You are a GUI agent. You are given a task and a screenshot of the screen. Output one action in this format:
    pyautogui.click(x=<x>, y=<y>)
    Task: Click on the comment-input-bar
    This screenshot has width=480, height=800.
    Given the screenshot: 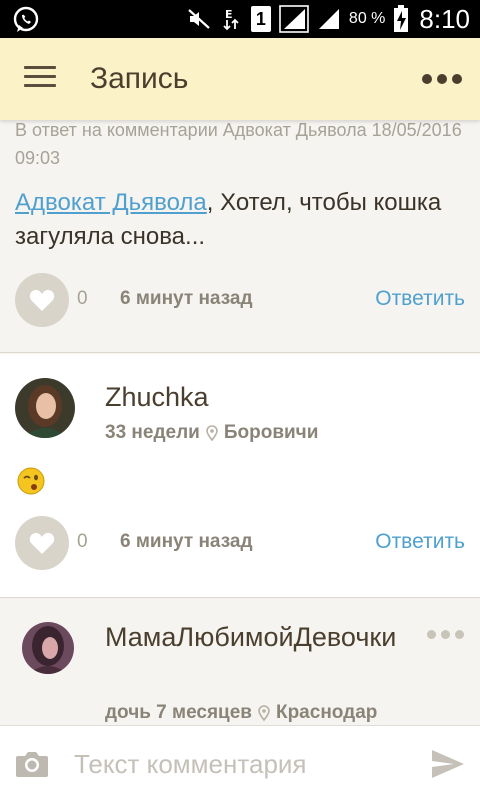 What is the action you would take?
    pyautogui.click(x=240, y=762)
    